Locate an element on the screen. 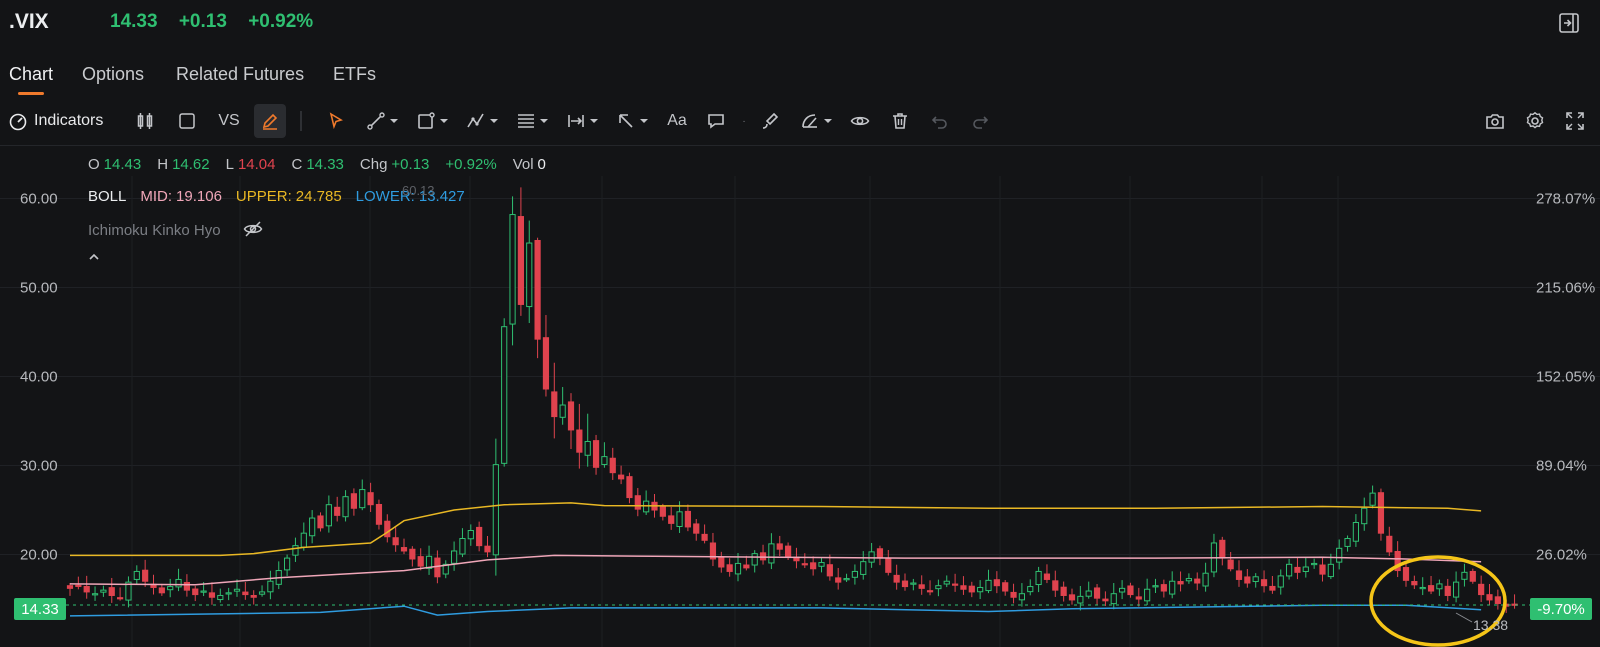  collapse-panel-button is located at coordinates (1569, 23).